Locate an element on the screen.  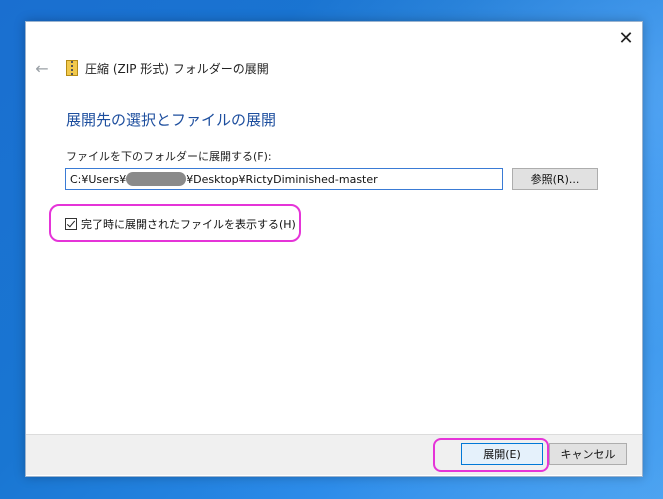
close-button: ✕ is located at coordinates (626, 38).